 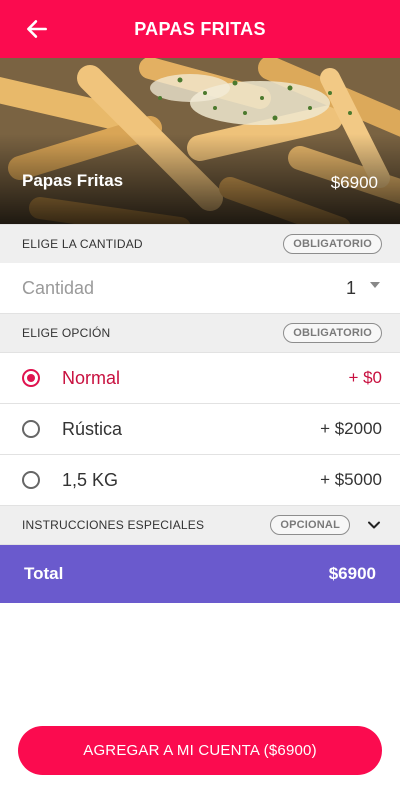 I want to click on option-price: + $0, so click(x=365, y=377).